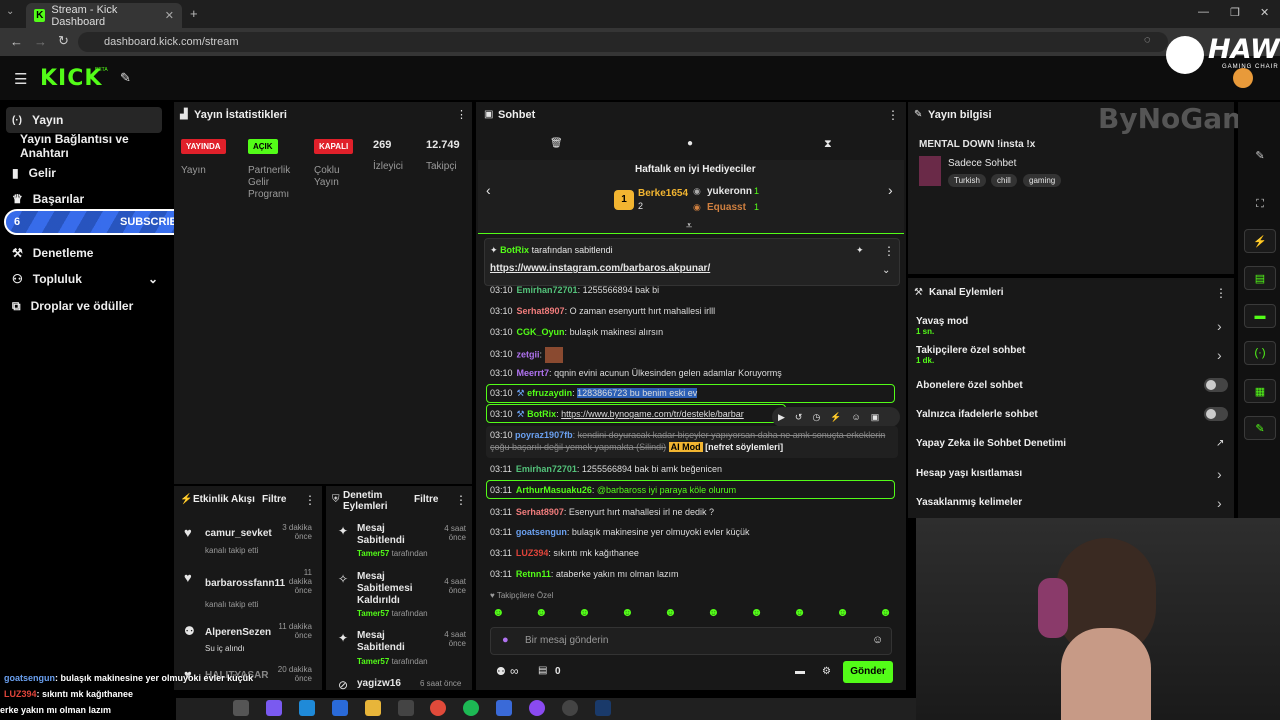 This screenshot has height=720, width=1280. I want to click on modlog-filter: Filtre, so click(426, 499).